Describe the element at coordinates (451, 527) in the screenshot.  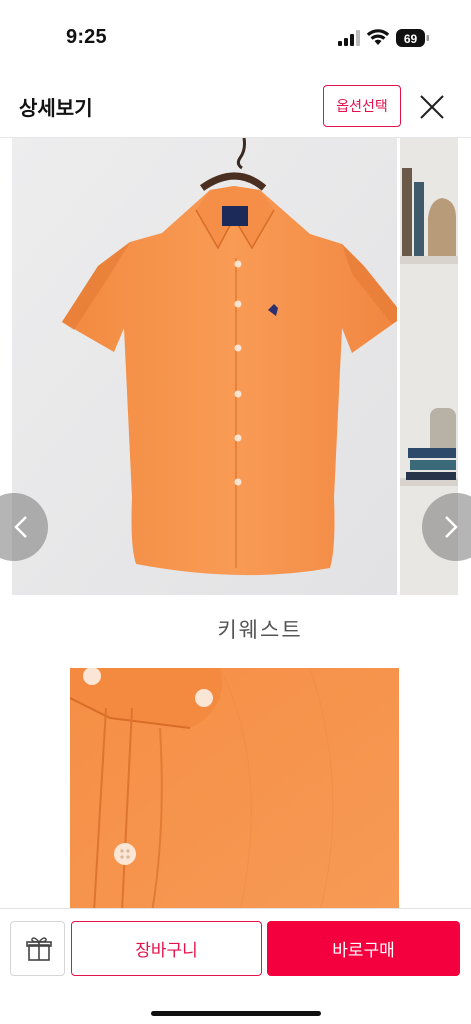
I see `chevron-right-icon` at that location.